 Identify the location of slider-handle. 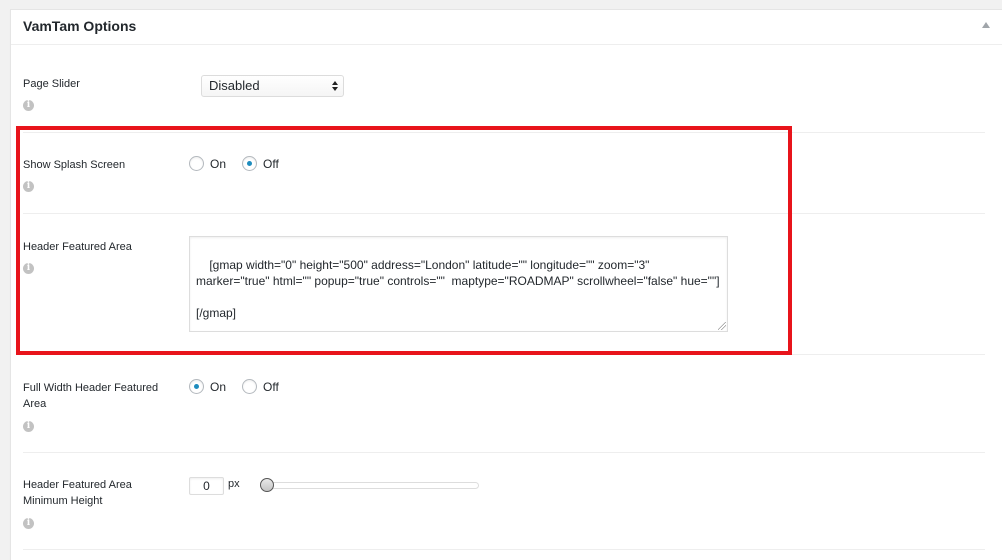
(267, 485).